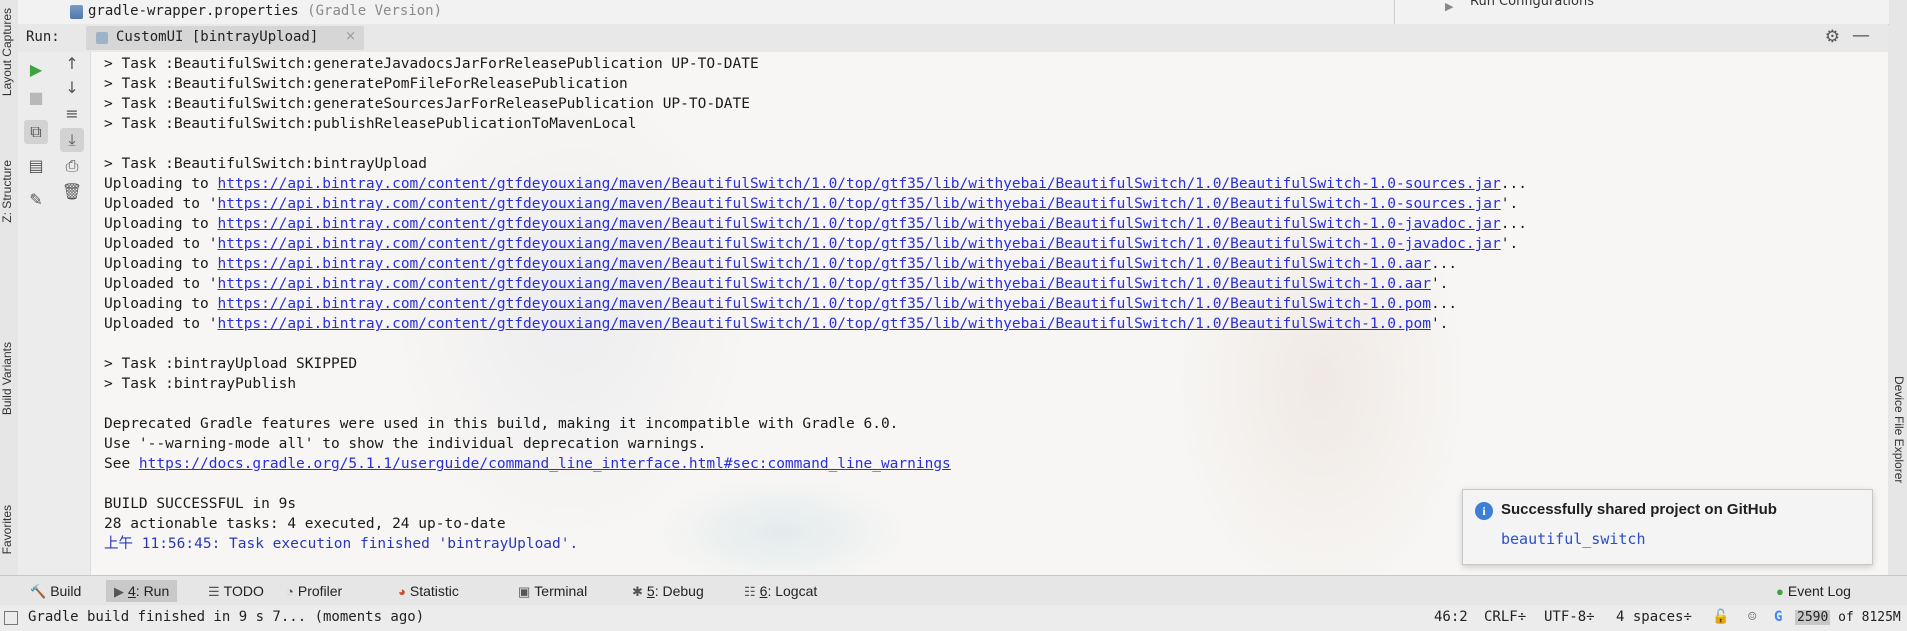 The height and width of the screenshot is (631, 1907). What do you see at coordinates (1897, 295) in the screenshot?
I see `right-tool-strip: Device File Explorer` at bounding box center [1897, 295].